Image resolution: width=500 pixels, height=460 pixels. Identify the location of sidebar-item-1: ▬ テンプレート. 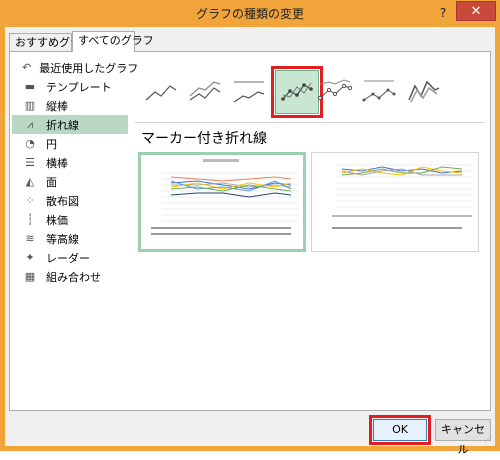
(70, 86).